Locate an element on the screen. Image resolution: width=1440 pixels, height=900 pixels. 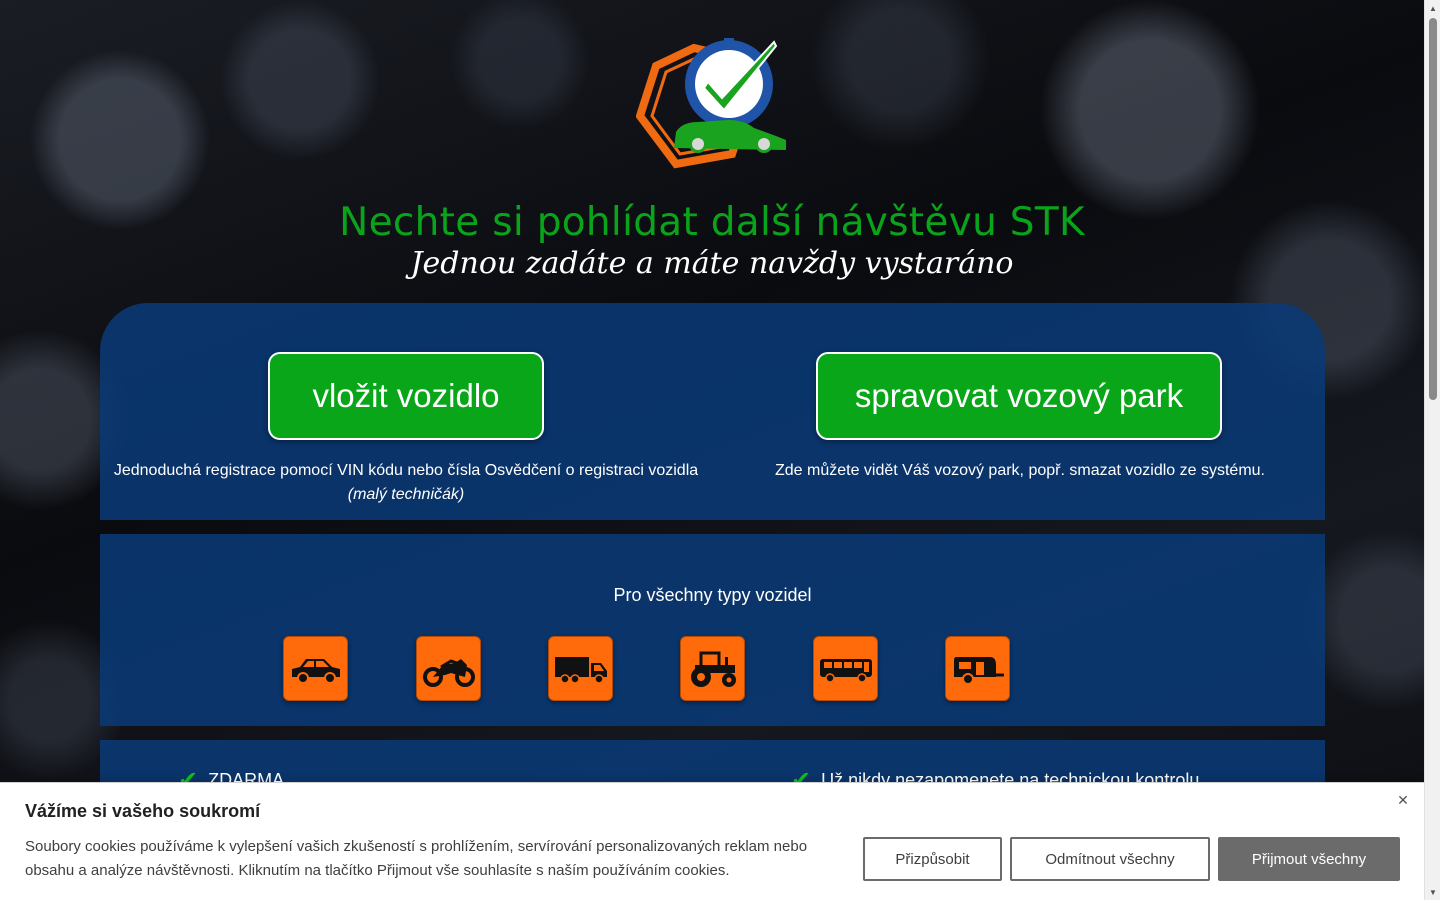
bus-icon is located at coordinates (845, 670).